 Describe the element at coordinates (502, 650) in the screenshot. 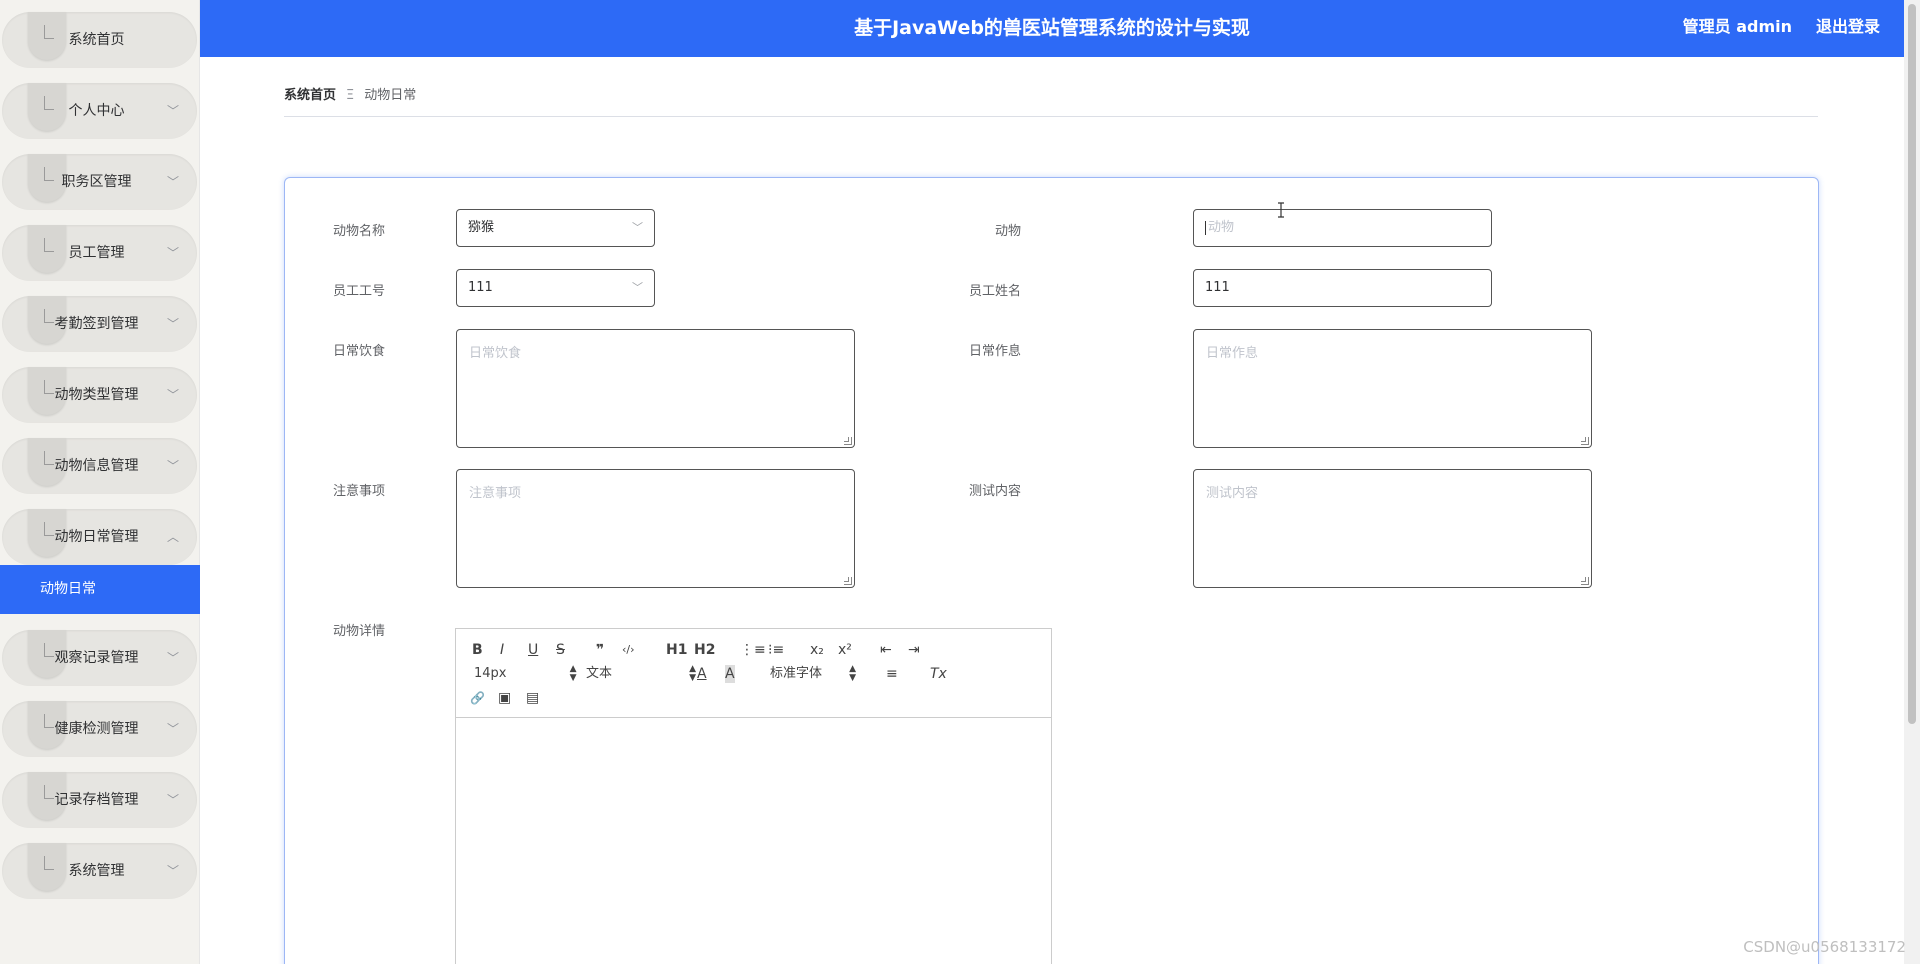

I see `italic-icon: I` at that location.